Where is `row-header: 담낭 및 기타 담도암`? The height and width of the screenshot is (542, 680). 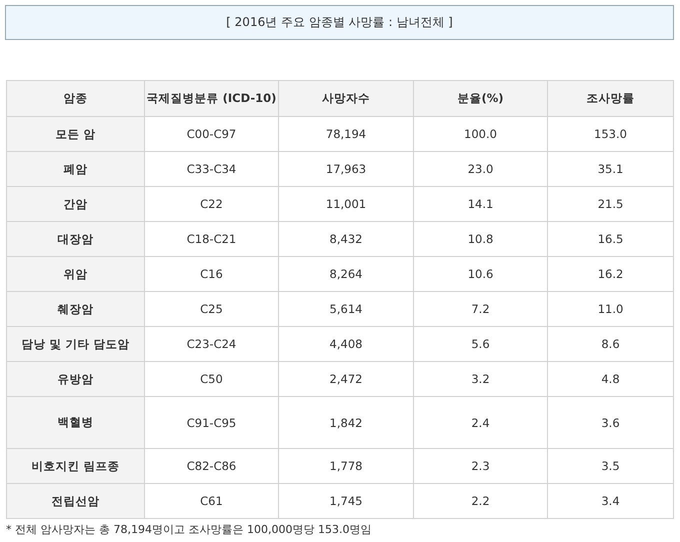 row-header: 담낭 및 기타 담도암 is located at coordinates (75, 344).